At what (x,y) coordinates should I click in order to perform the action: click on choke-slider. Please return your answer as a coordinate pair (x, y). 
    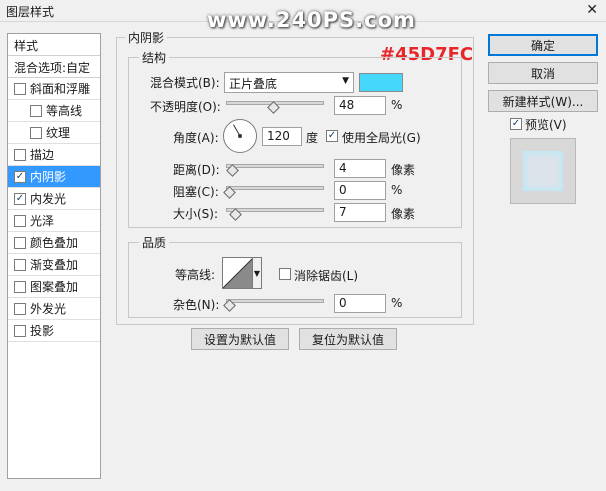
    Looking at the image, I should click on (273, 192).